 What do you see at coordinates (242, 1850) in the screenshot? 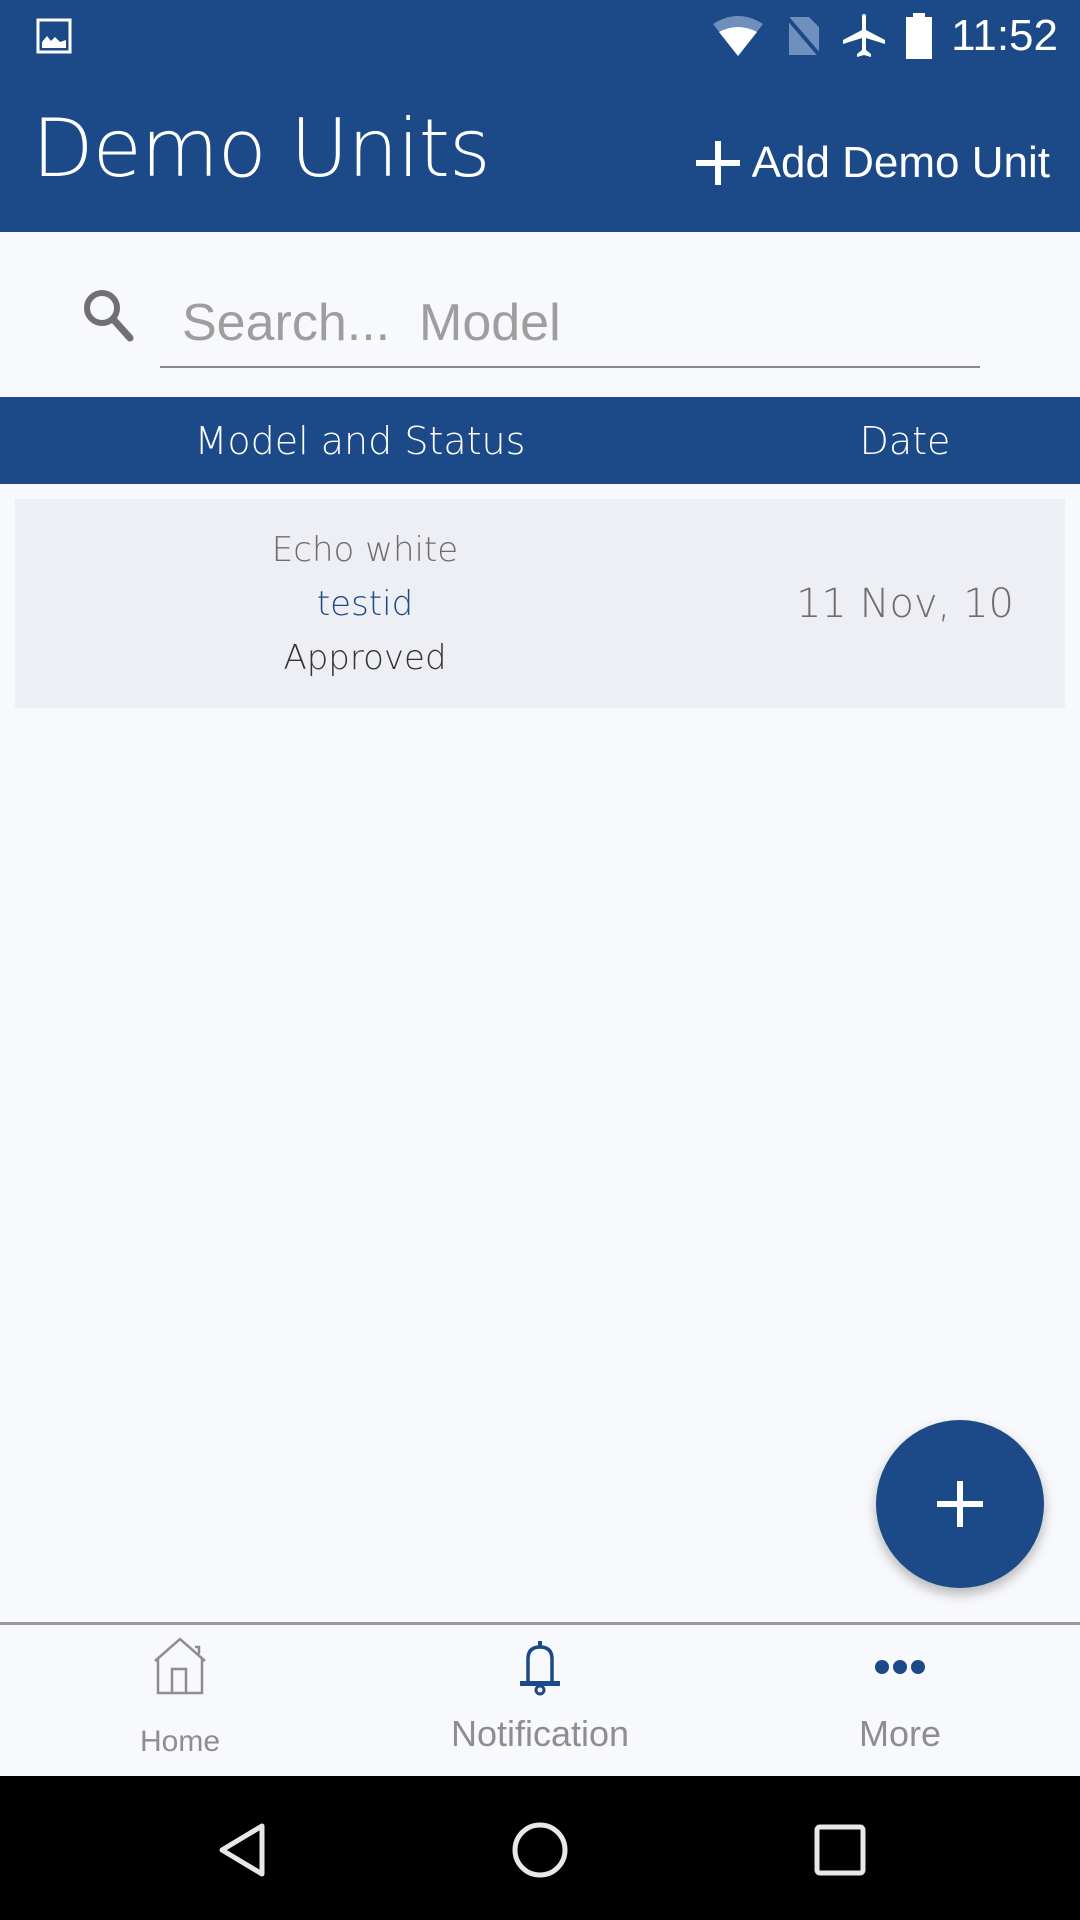
I see `back-icon` at bounding box center [242, 1850].